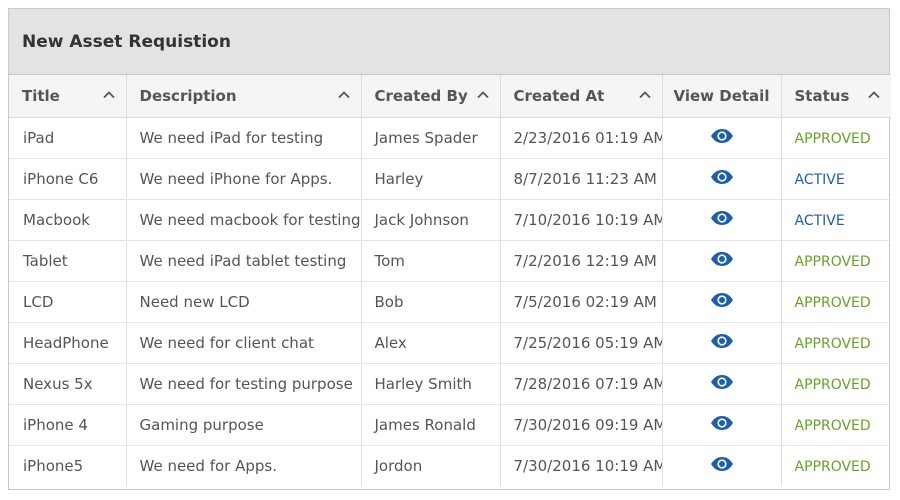 This screenshot has width=900, height=500. What do you see at coordinates (68, 384) in the screenshot?
I see `cell-title: Nexus 5x` at bounding box center [68, 384].